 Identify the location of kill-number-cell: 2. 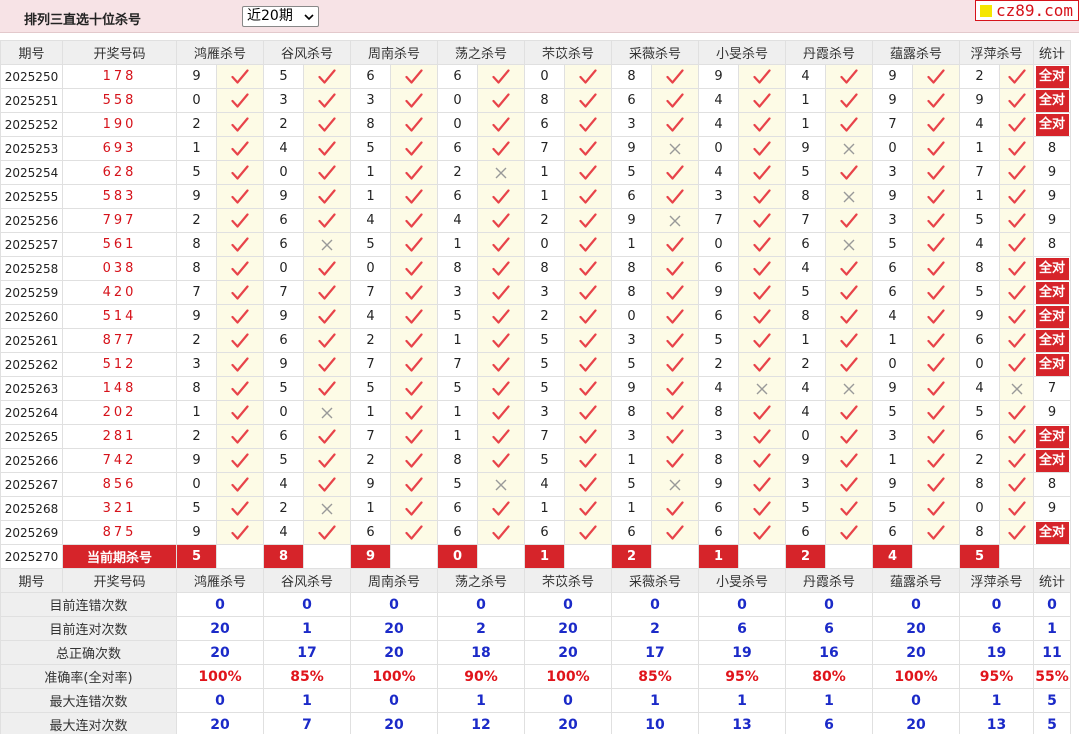
(283, 124).